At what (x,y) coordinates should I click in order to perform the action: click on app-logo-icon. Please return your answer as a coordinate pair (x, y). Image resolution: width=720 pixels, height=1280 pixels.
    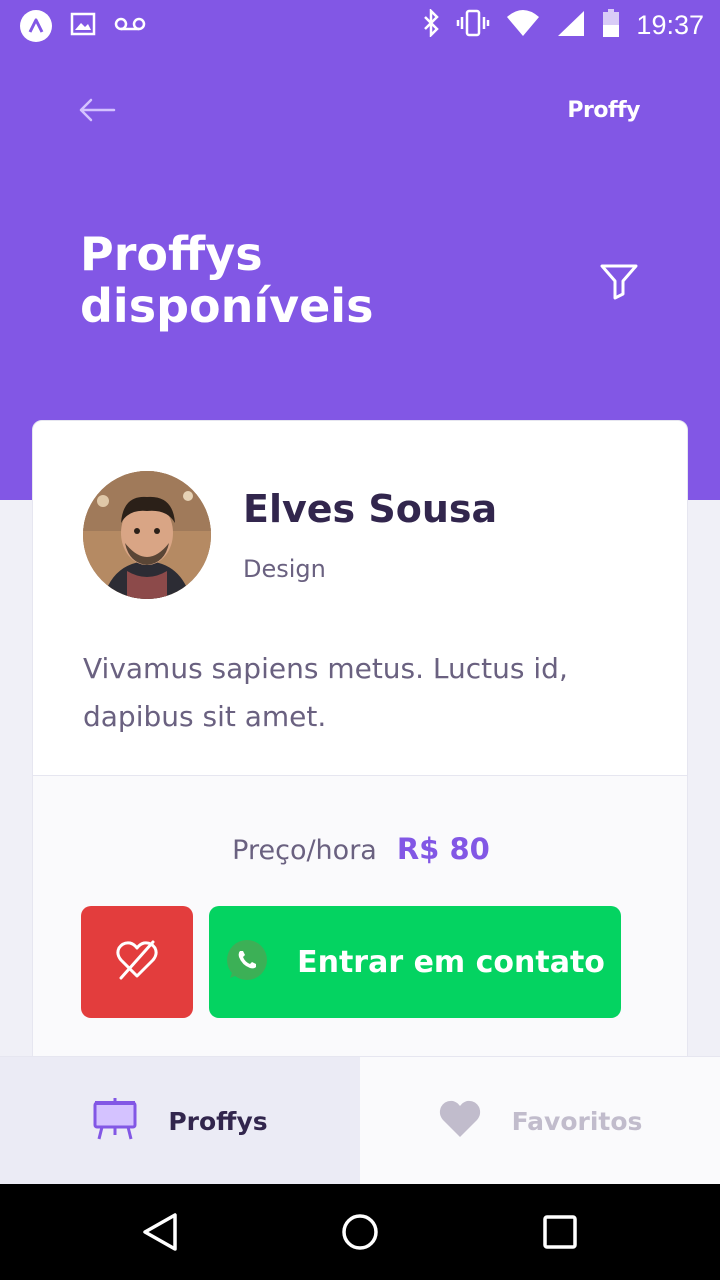
    Looking at the image, I should click on (36, 26).